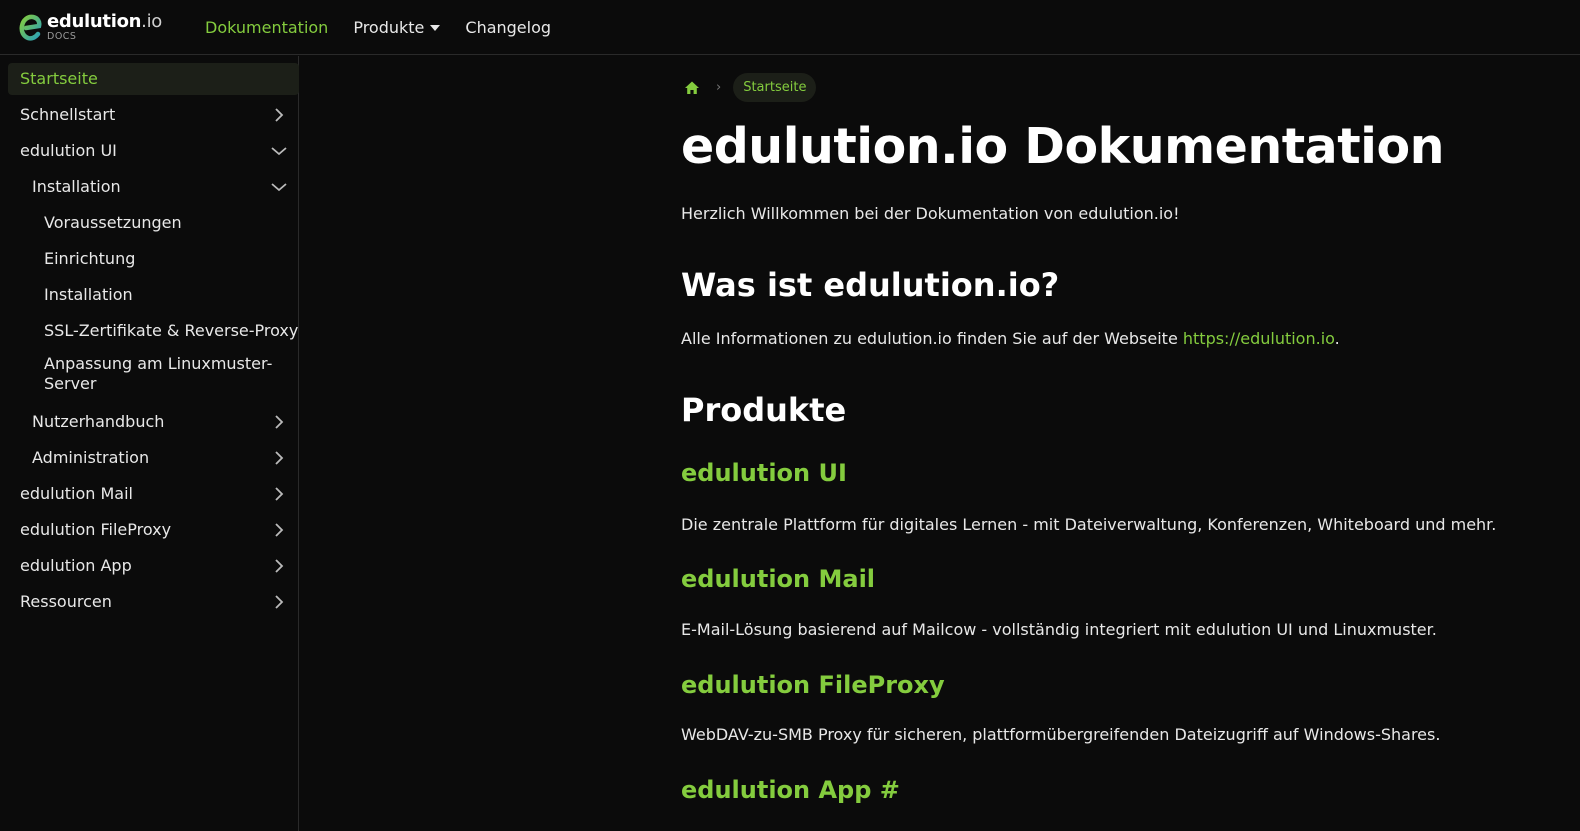 This screenshot has height=831, width=1580. Describe the element at coordinates (153, 458) in the screenshot. I see `sidebar-item-administration: Administration` at that location.